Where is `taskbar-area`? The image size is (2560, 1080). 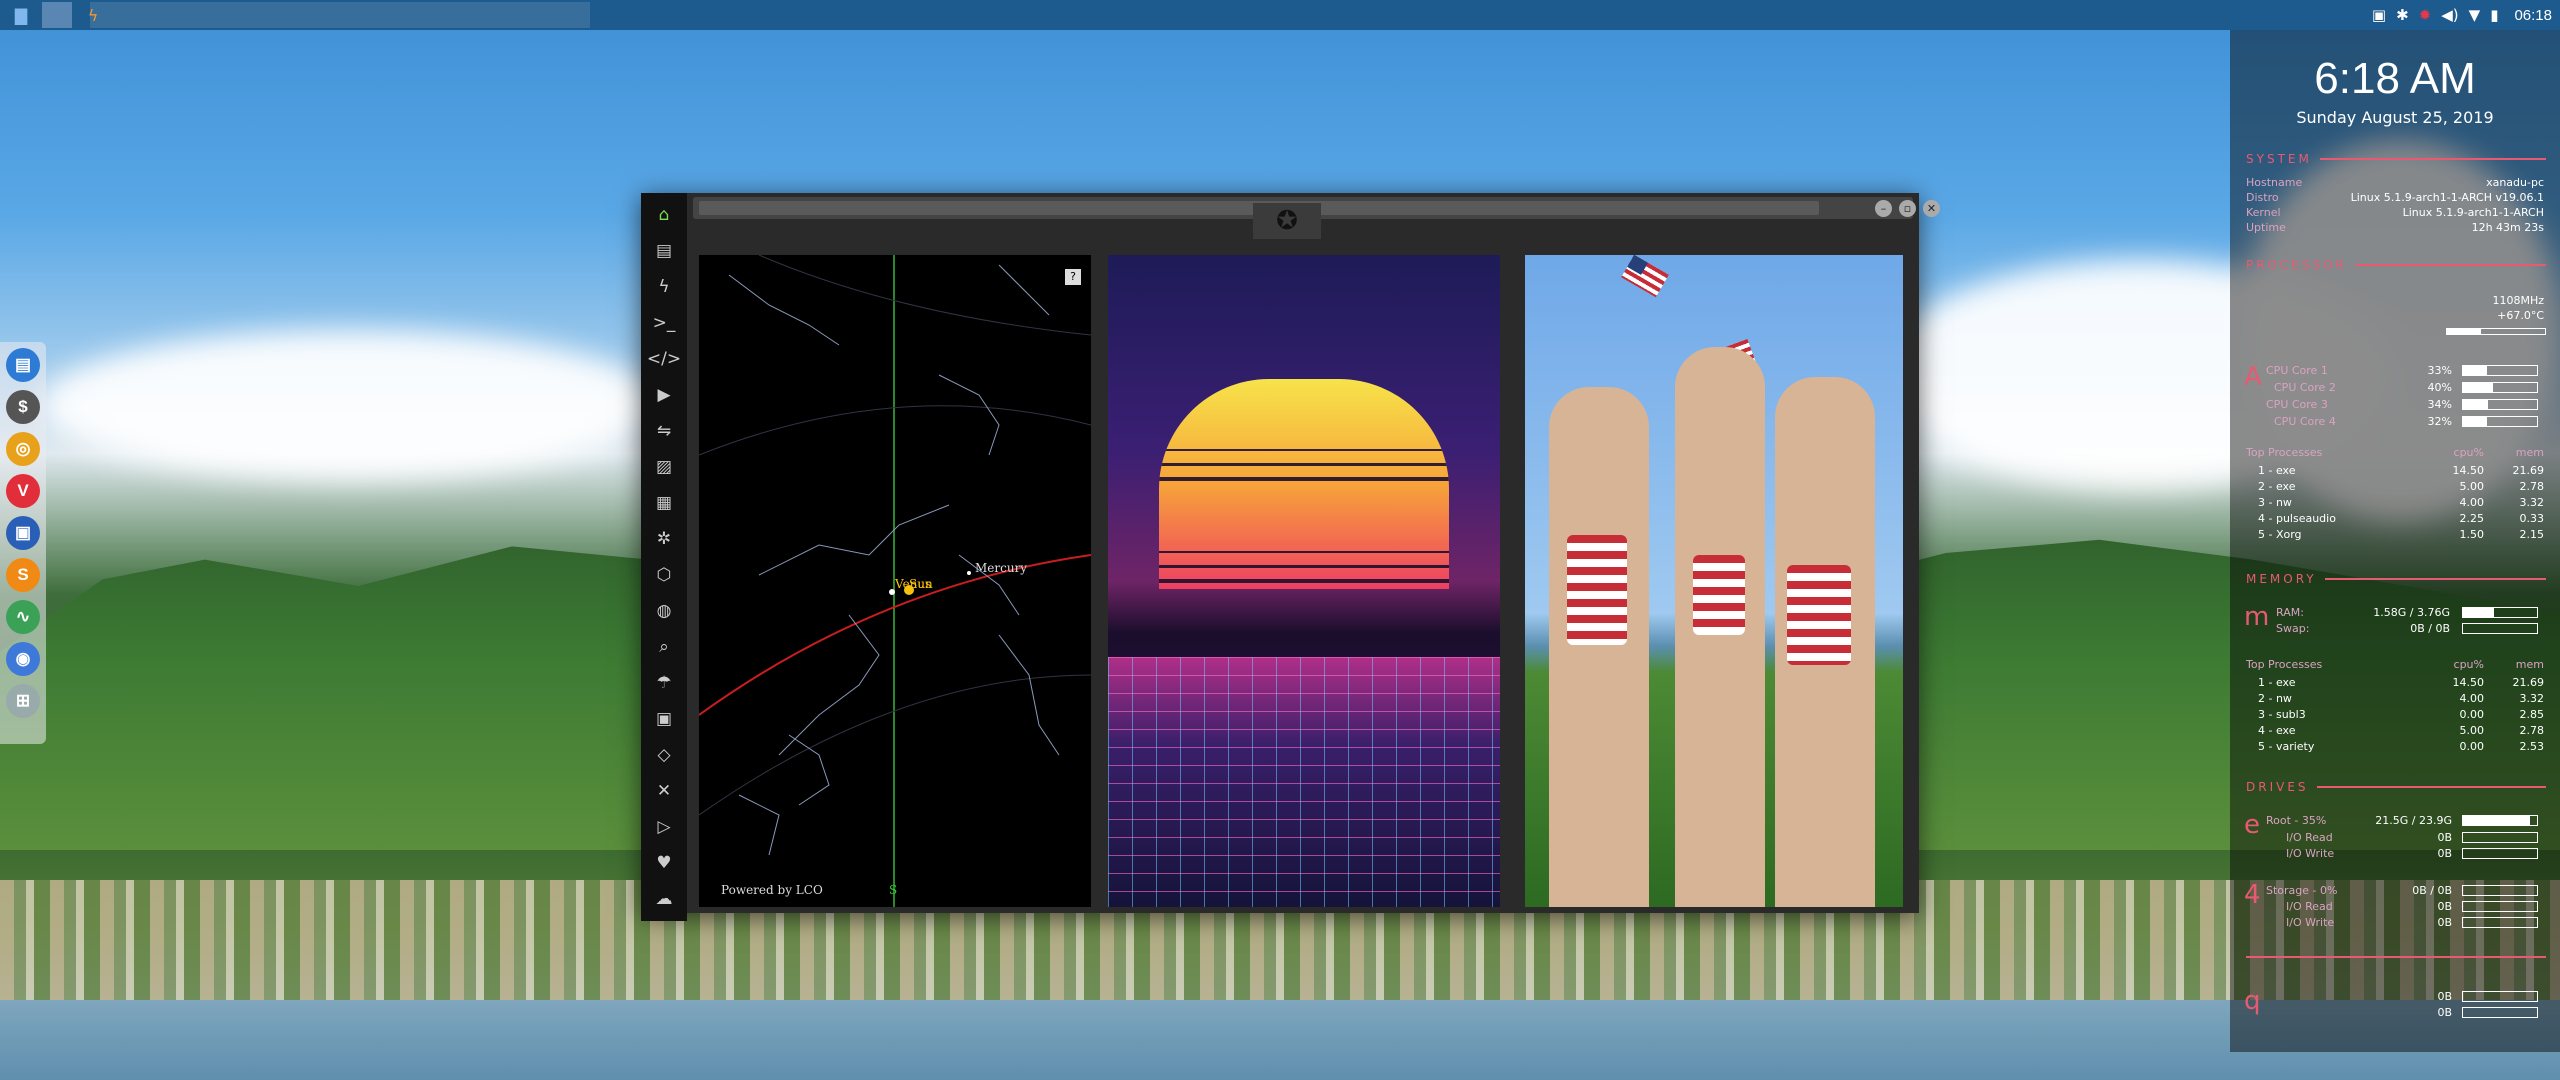
taskbar-area is located at coordinates (340, 15).